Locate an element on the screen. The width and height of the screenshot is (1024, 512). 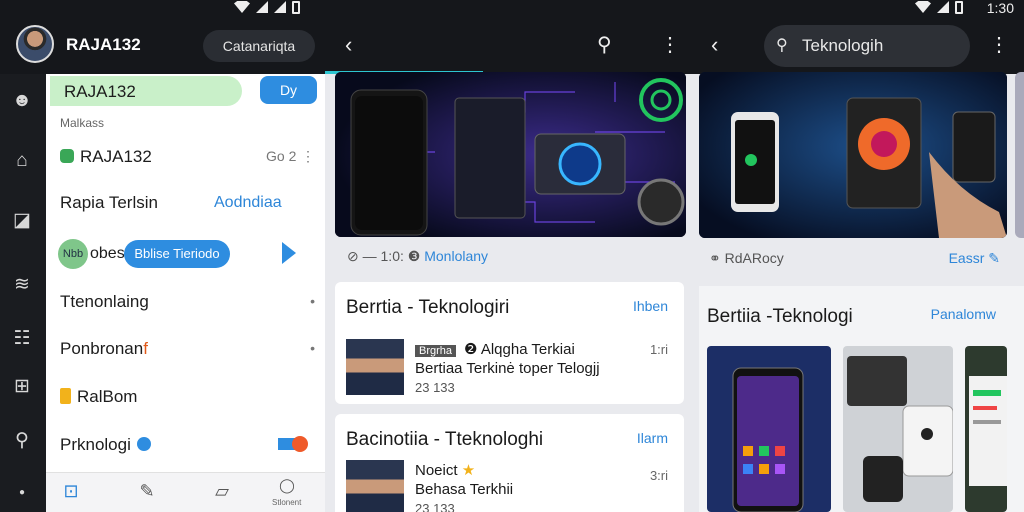
left-top-bar: RAJA132 Catanariqta is located at coordinates (162, 37).